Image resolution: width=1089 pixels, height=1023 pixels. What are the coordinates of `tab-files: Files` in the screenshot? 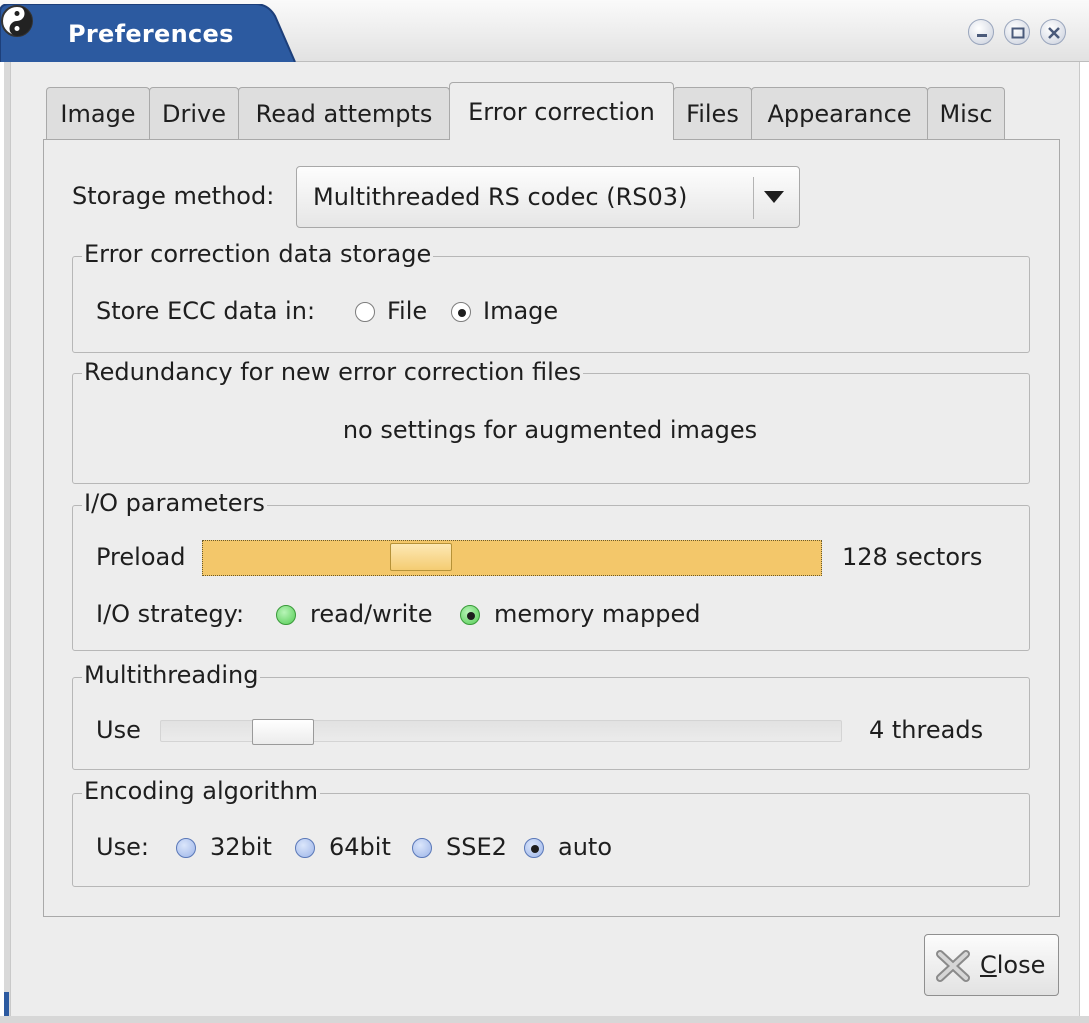 It's located at (712, 113).